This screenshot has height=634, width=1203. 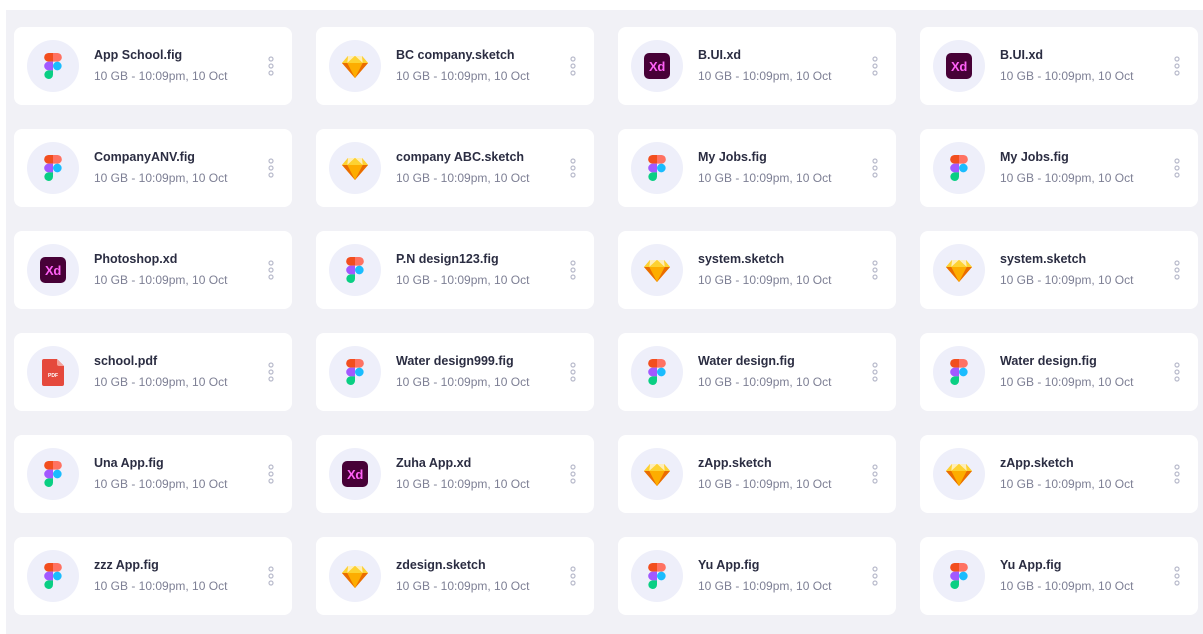 I want to click on file-type-icon-container: PDF, so click(x=53, y=372).